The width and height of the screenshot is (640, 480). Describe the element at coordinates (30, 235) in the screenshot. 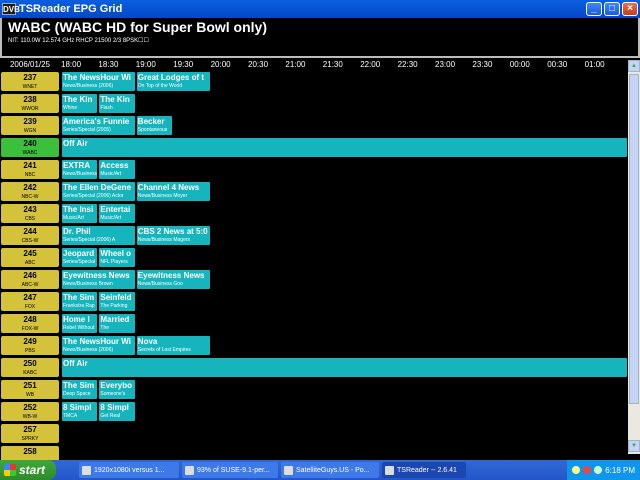

I see `channel-cell: 244 CBS-W` at that location.